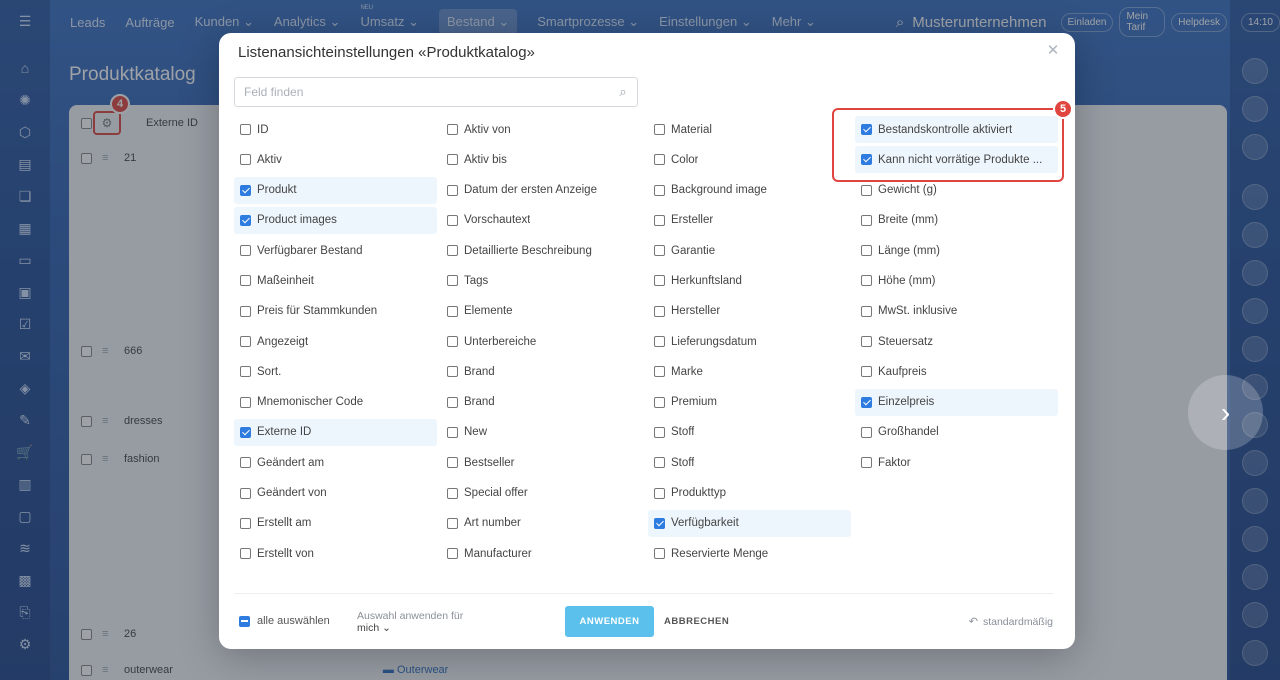 This screenshot has height=680, width=1280. I want to click on field-option: Geändert von, so click(335, 493).